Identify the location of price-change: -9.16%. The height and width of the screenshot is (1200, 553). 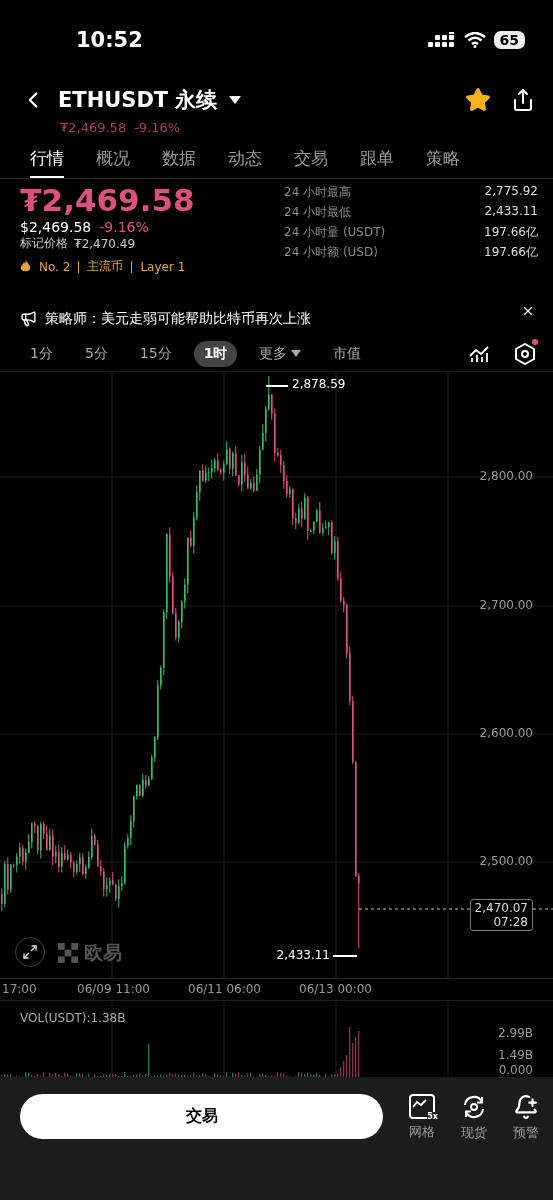
(124, 227).